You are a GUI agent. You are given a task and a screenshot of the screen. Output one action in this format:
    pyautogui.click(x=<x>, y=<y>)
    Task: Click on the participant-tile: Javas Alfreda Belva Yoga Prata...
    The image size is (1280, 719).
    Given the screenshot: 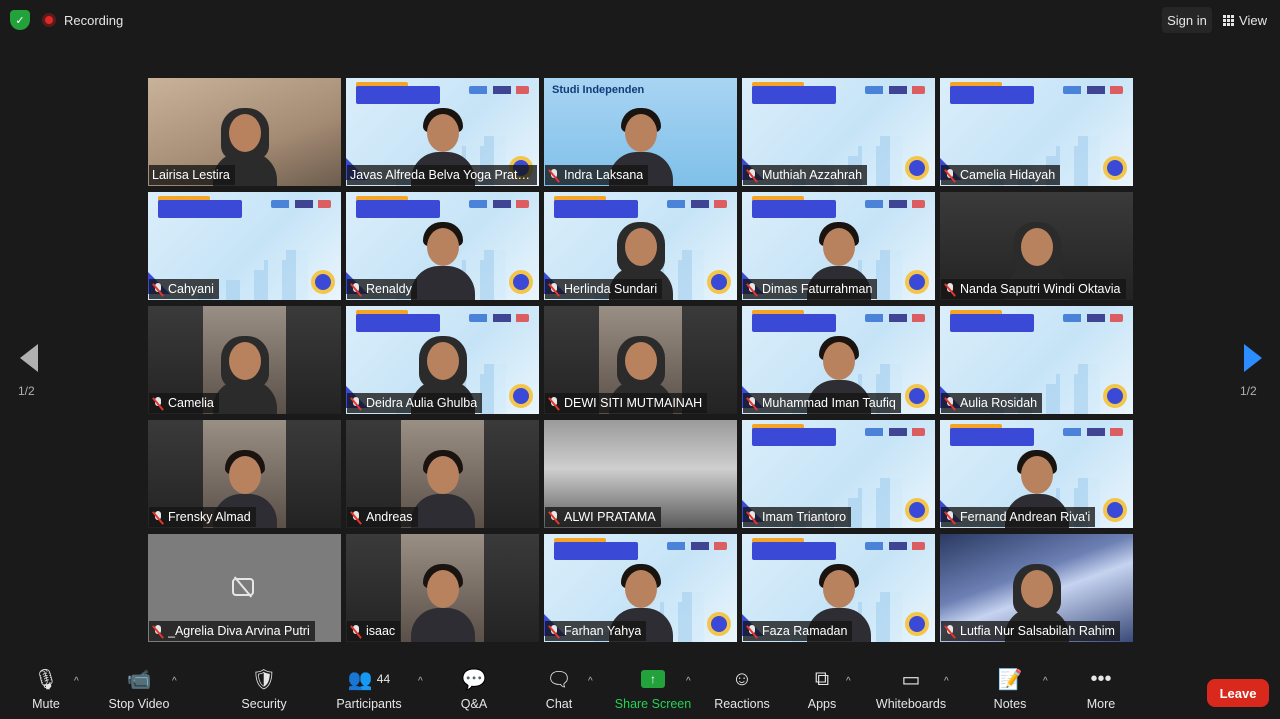 What is the action you would take?
    pyautogui.click(x=442, y=132)
    